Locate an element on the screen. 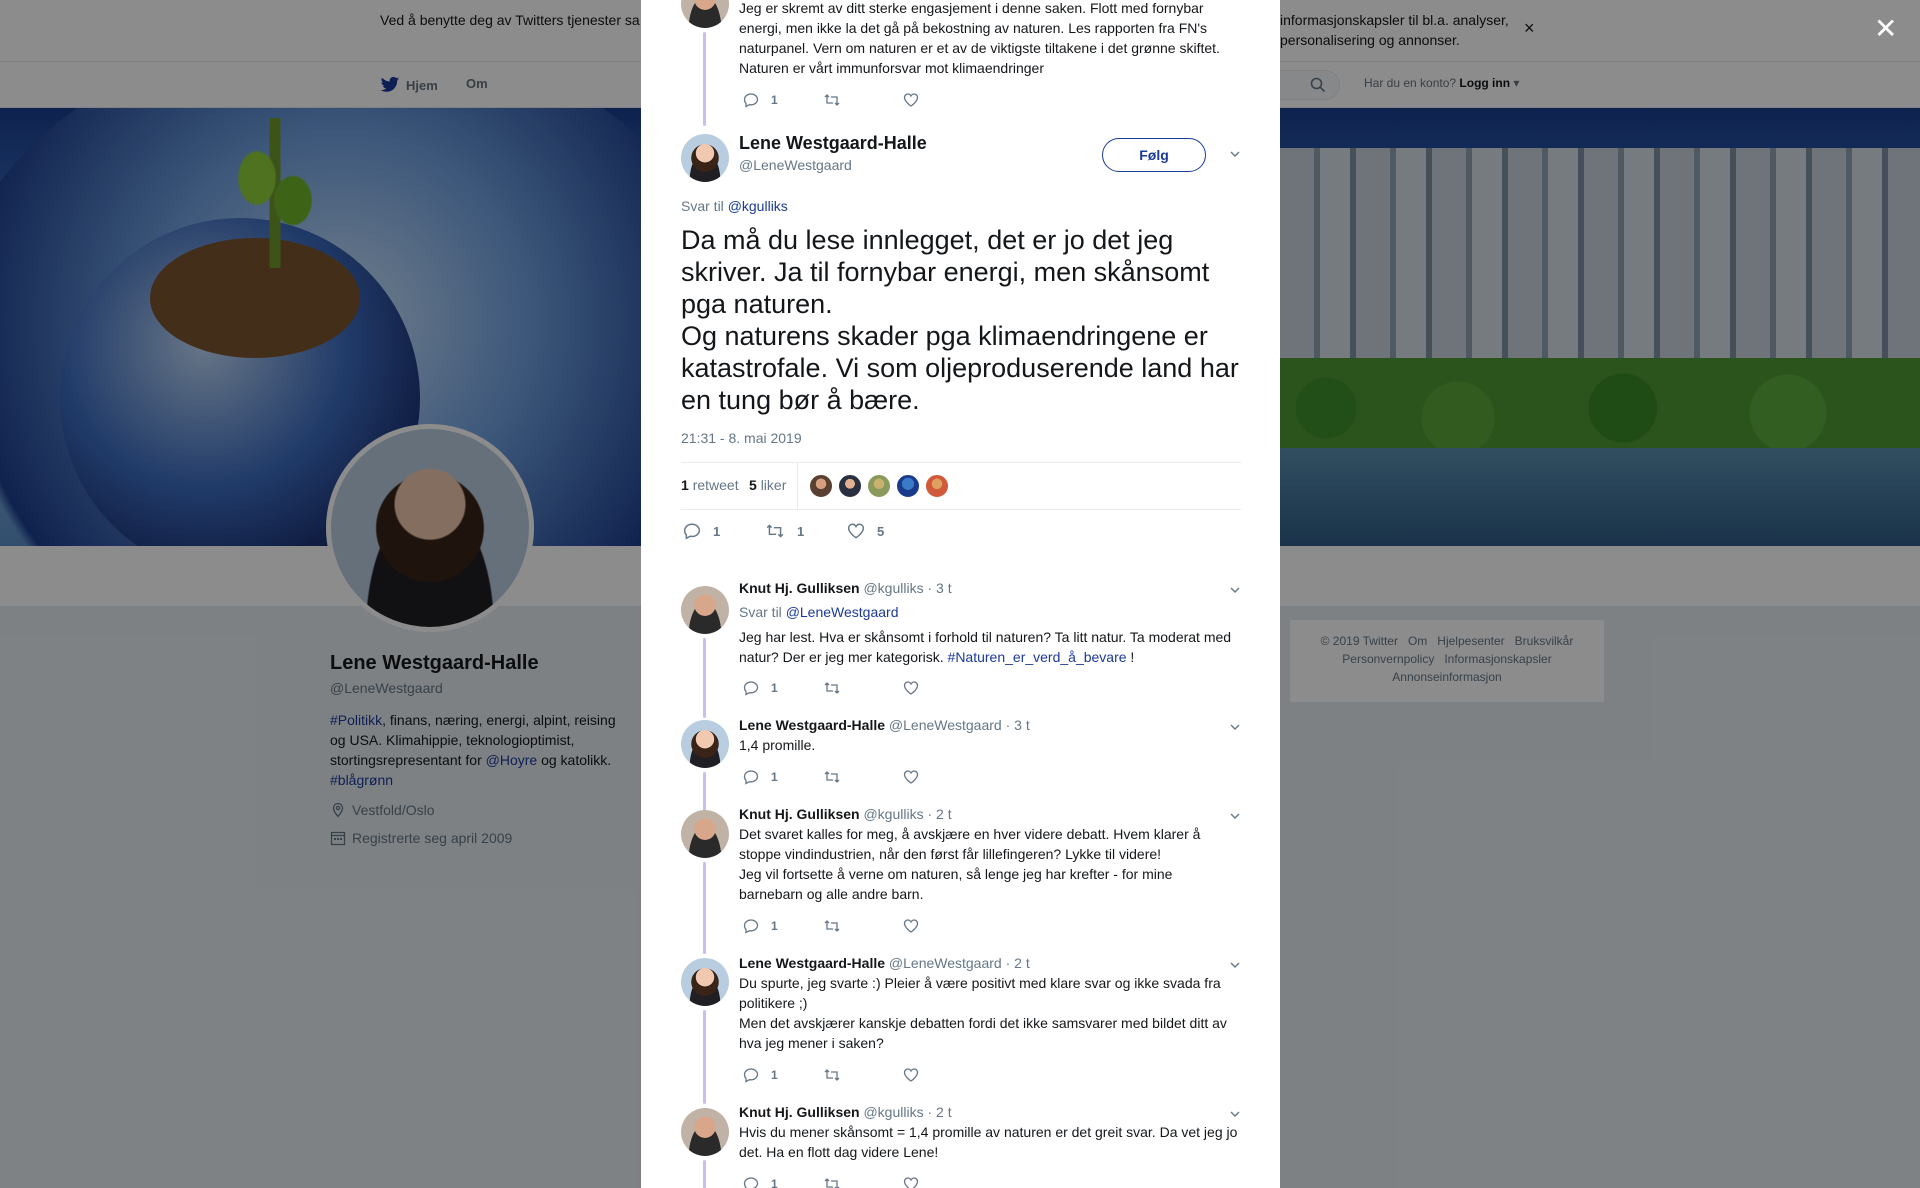  tweet-hashtag: #Naturen_er_verd_å_bevare is located at coordinates (1037, 657).